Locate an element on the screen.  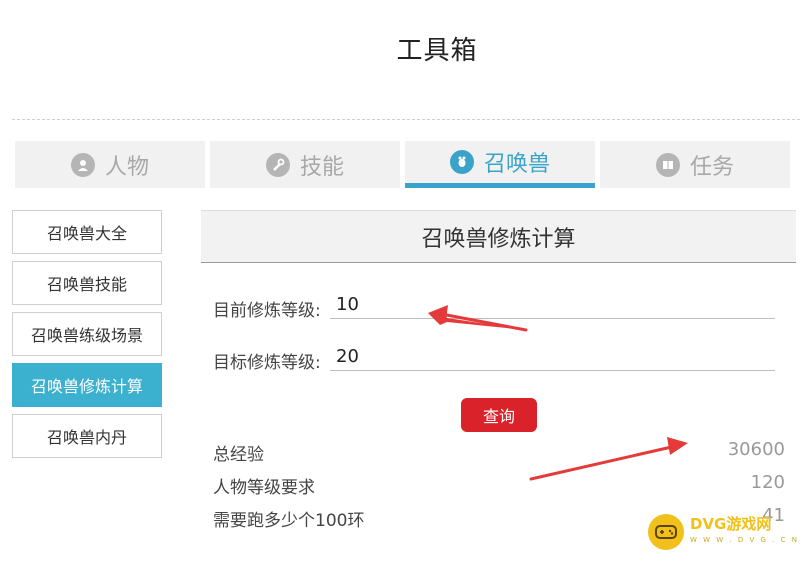
arrow-to-total-exp is located at coordinates (608, 459).